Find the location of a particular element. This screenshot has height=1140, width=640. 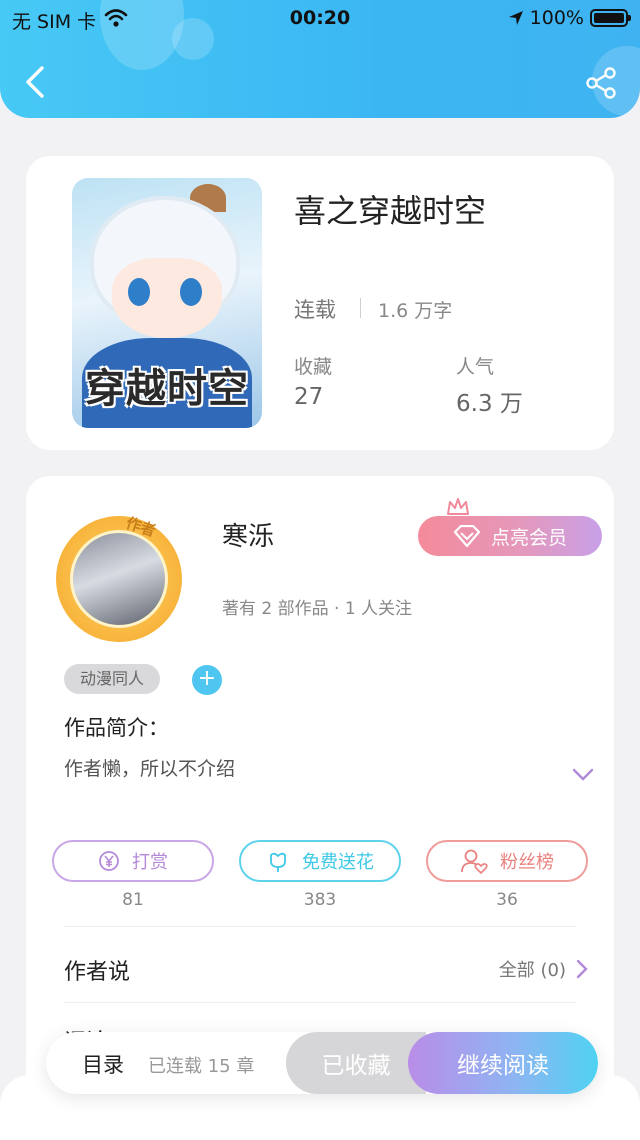

author-name: 寒泺 is located at coordinates (248, 534).